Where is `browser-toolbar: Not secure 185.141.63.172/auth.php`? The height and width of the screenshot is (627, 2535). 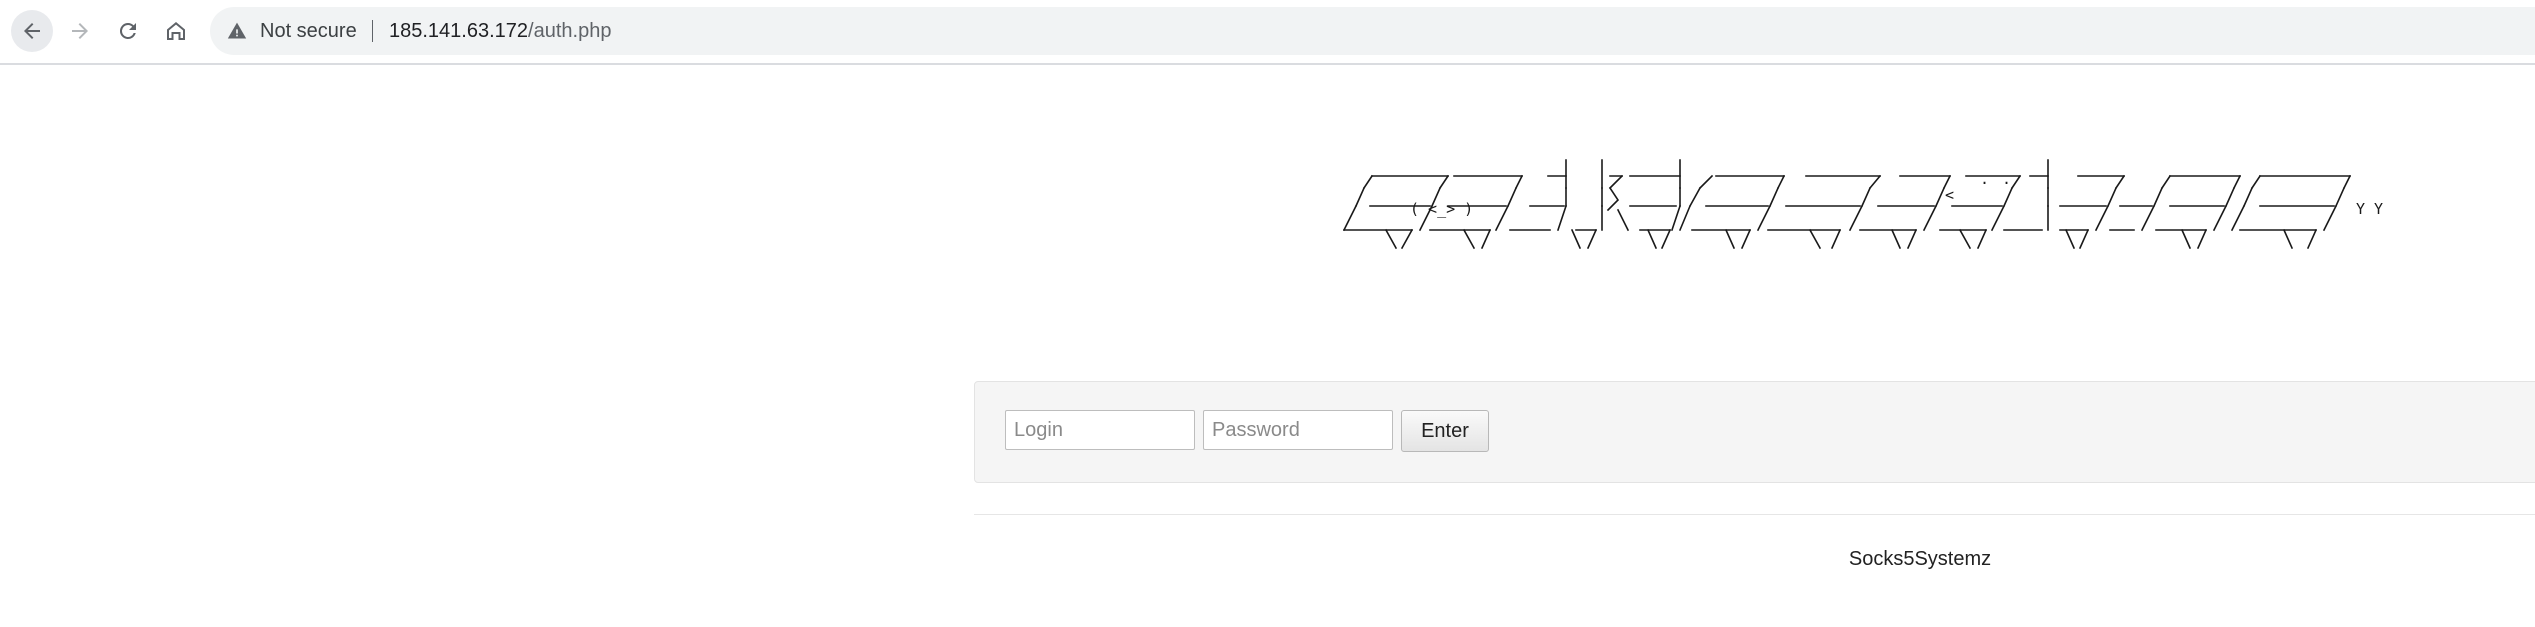
browser-toolbar: Not secure 185.141.63.172/auth.php is located at coordinates (1267, 32).